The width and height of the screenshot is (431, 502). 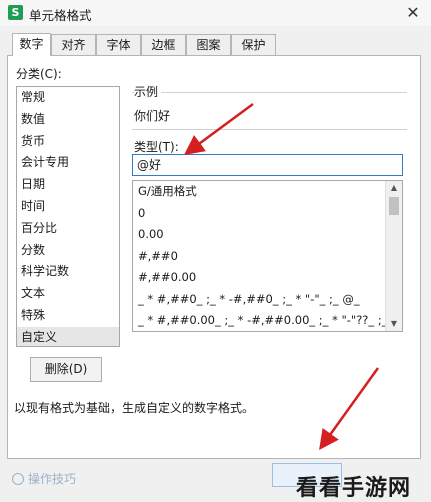 I want to click on annotation-arrow-type, so click(x=218, y=128).